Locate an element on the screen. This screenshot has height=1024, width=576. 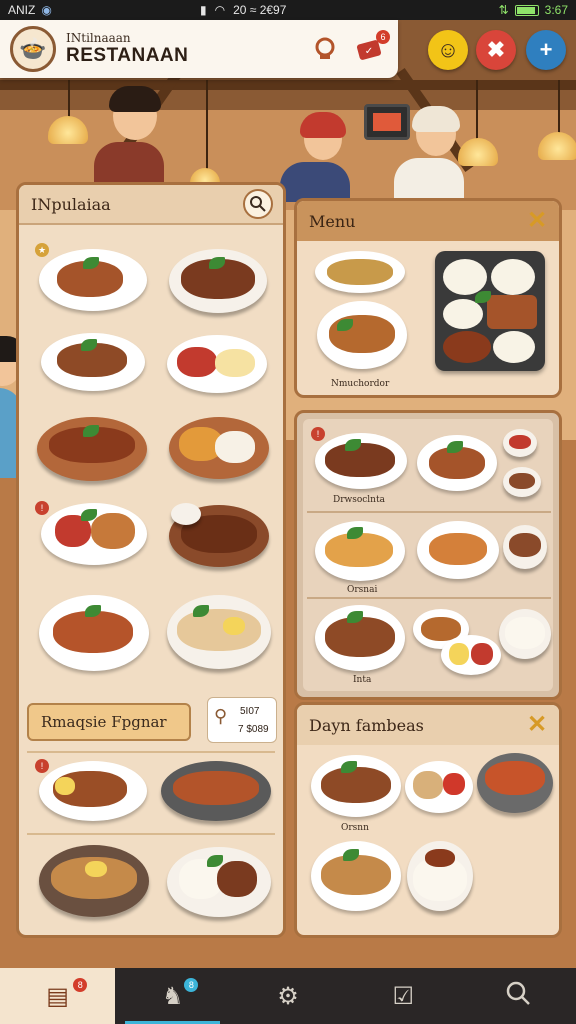
menu-dish-salad-plate is located at coordinates (362, 335).